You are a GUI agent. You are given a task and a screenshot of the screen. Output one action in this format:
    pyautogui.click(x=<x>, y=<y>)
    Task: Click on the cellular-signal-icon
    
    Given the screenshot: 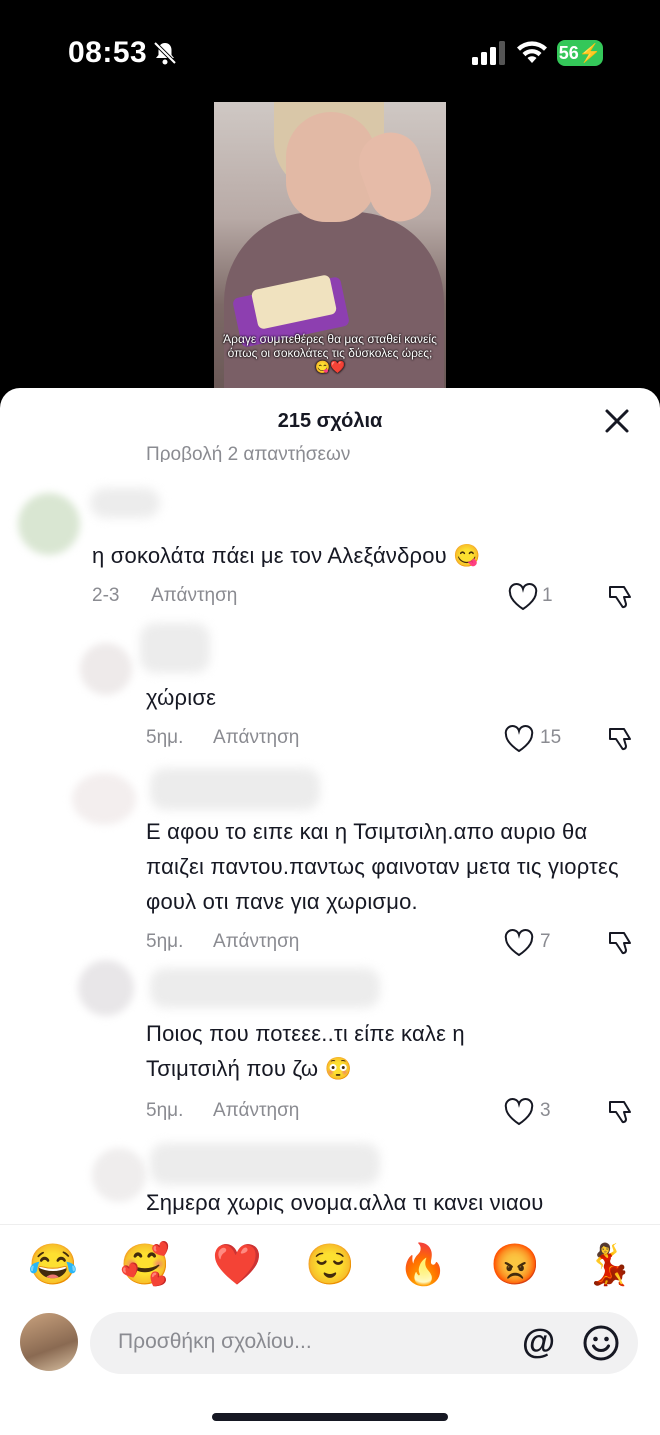 What is the action you would take?
    pyautogui.click(x=488, y=53)
    